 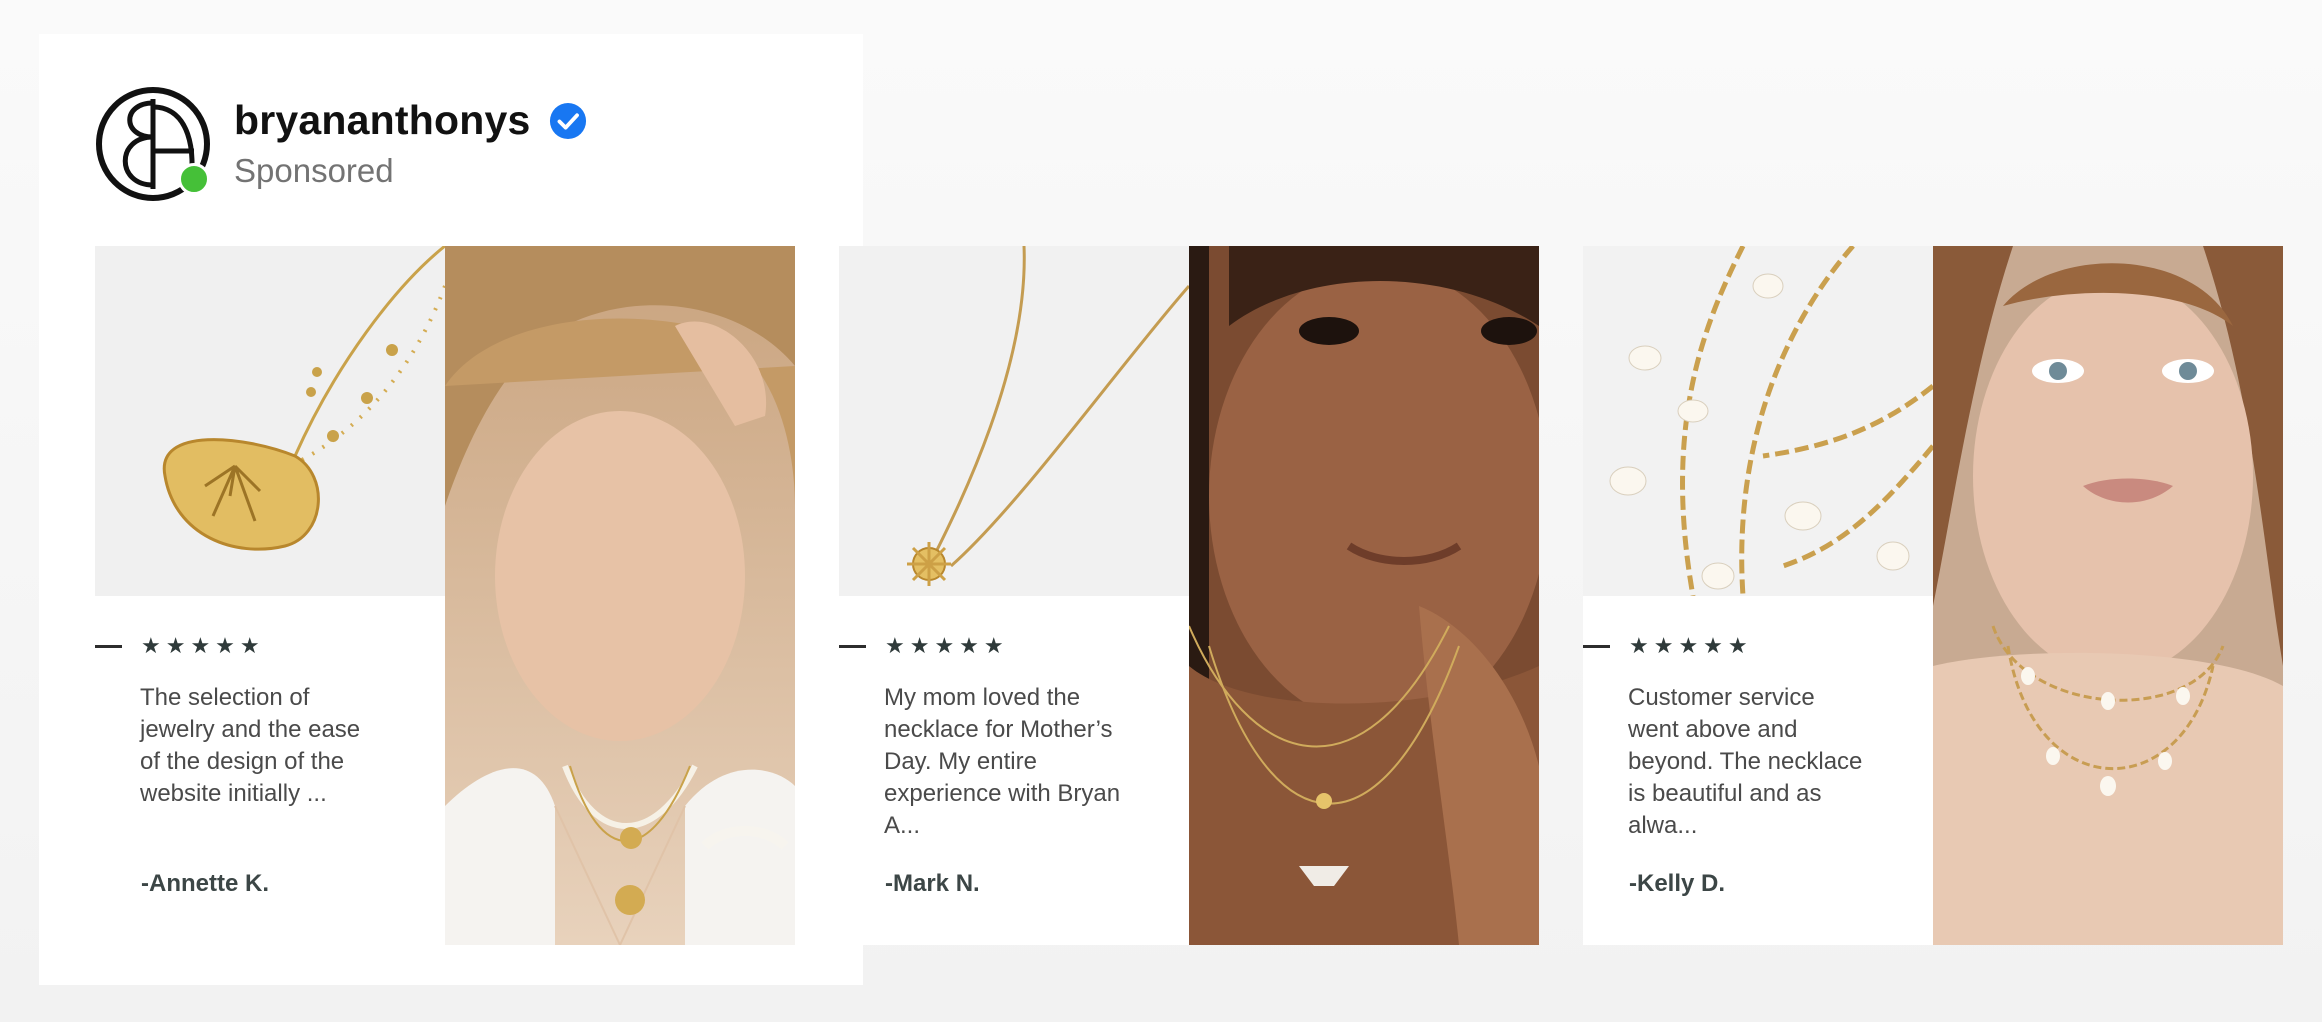 I want to click on name-row: bryananthonys, so click(x=410, y=120).